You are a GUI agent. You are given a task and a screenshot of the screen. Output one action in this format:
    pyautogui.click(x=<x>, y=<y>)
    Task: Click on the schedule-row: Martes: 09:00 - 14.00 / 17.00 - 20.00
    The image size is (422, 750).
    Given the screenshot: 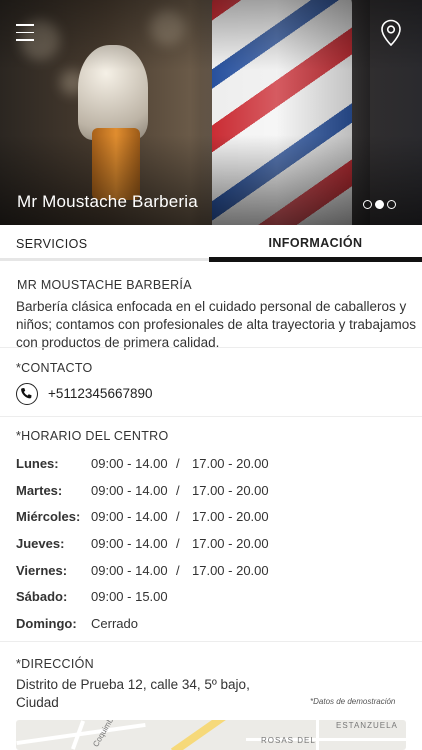 What is the action you would take?
    pyautogui.click(x=216, y=492)
    